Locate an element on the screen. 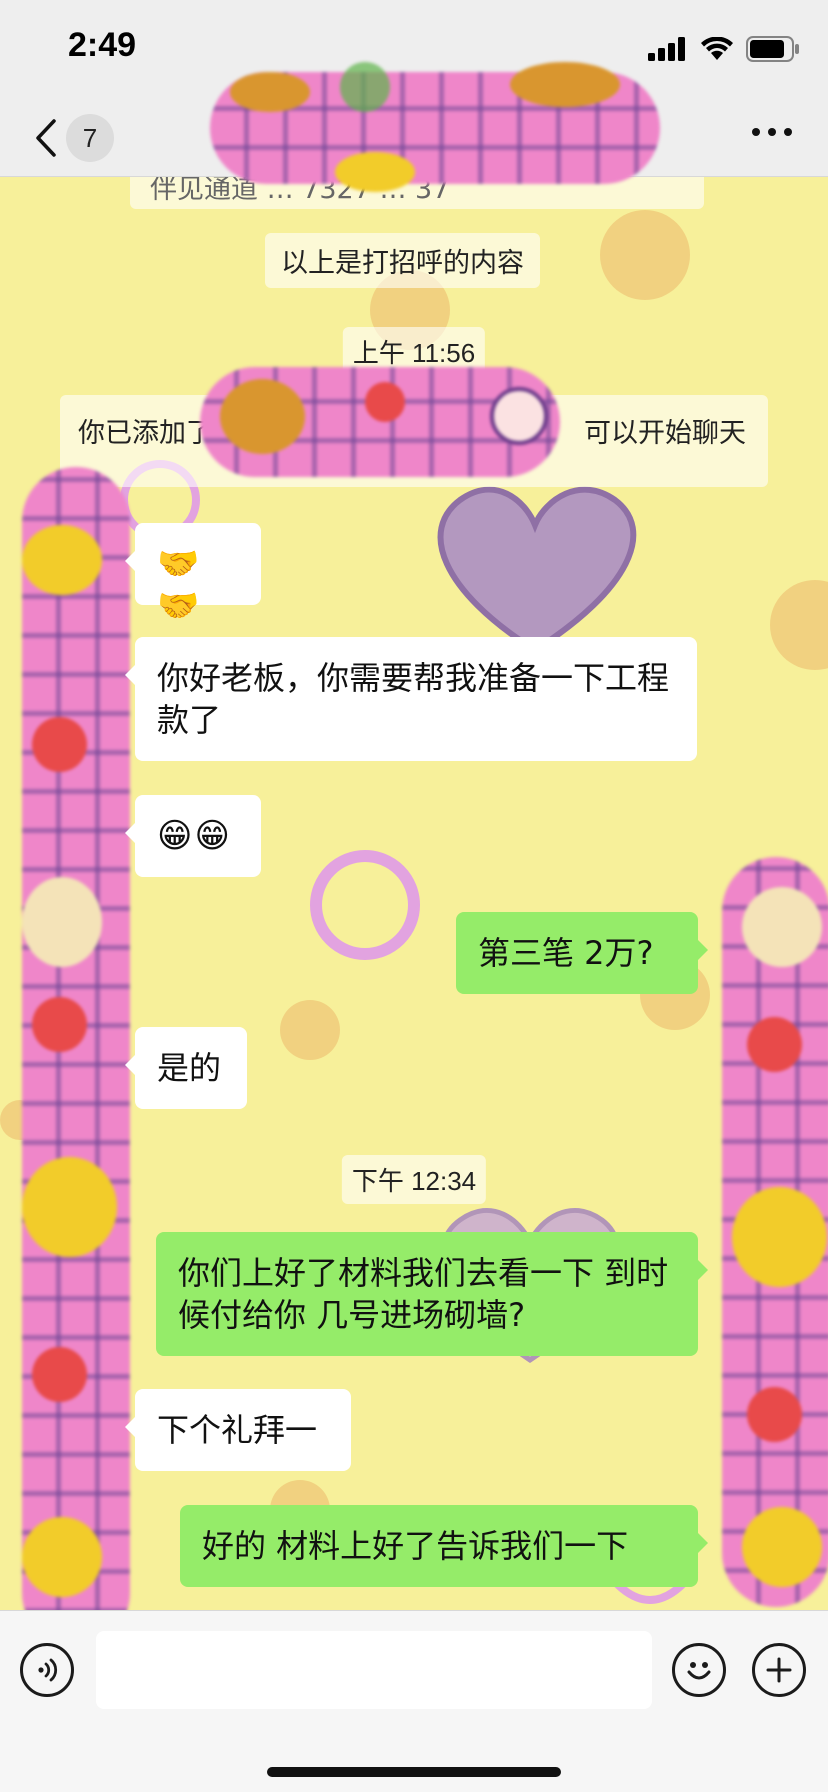 Image resolution: width=828 pixels, height=1792 pixels. battery-icon is located at coordinates (772, 49).